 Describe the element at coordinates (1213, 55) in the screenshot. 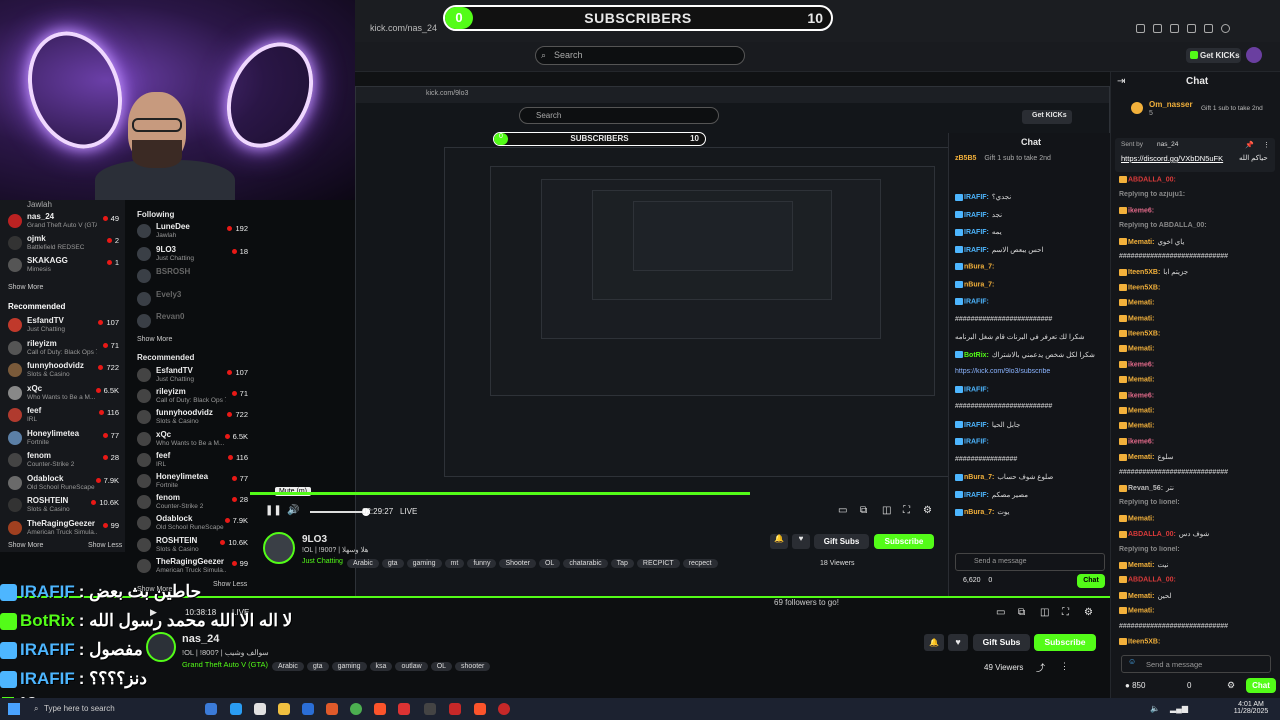

I see `get-kicks-button: Get KICKs` at that location.